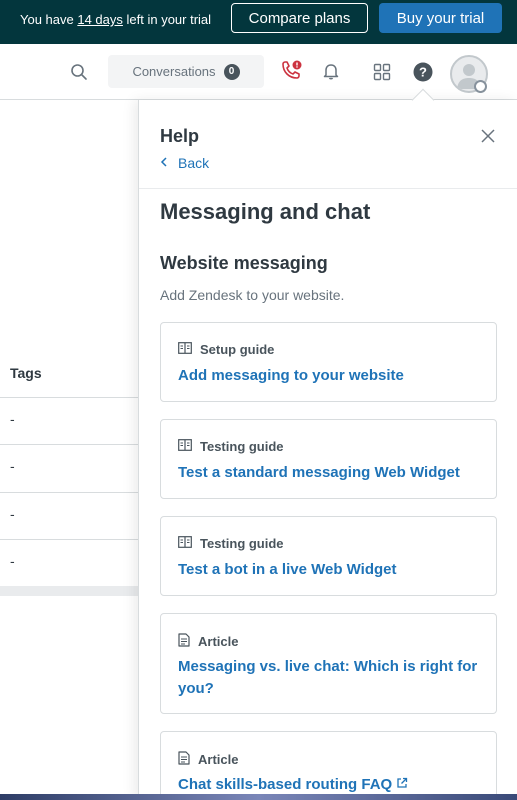 This screenshot has height=800, width=517. I want to click on card-type-label: Setup guide, so click(237, 349).